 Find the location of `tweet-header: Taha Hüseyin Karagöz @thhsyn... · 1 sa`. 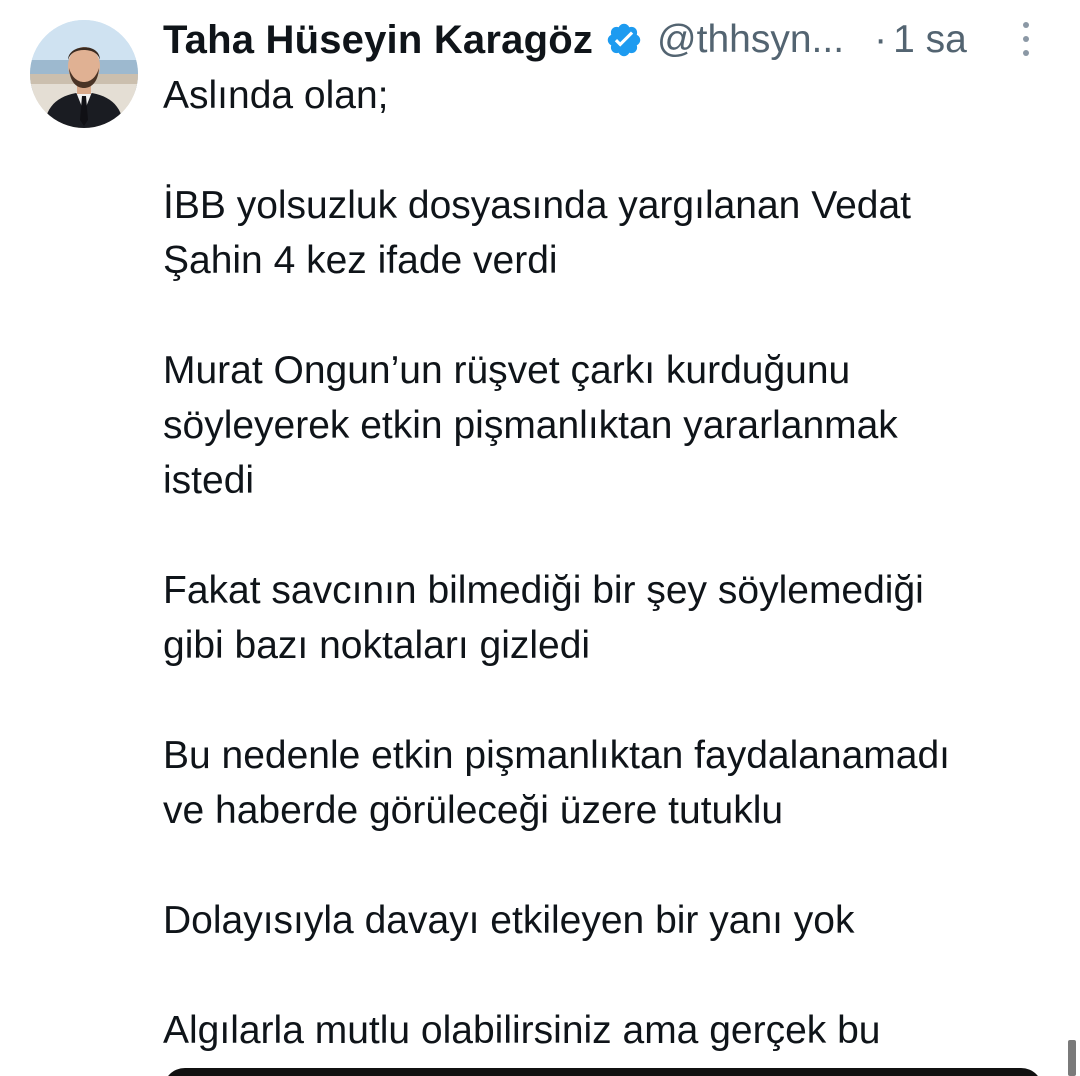

tweet-header: Taha Hüseyin Karagöz @thhsyn... · 1 sa is located at coordinates (613, 40).